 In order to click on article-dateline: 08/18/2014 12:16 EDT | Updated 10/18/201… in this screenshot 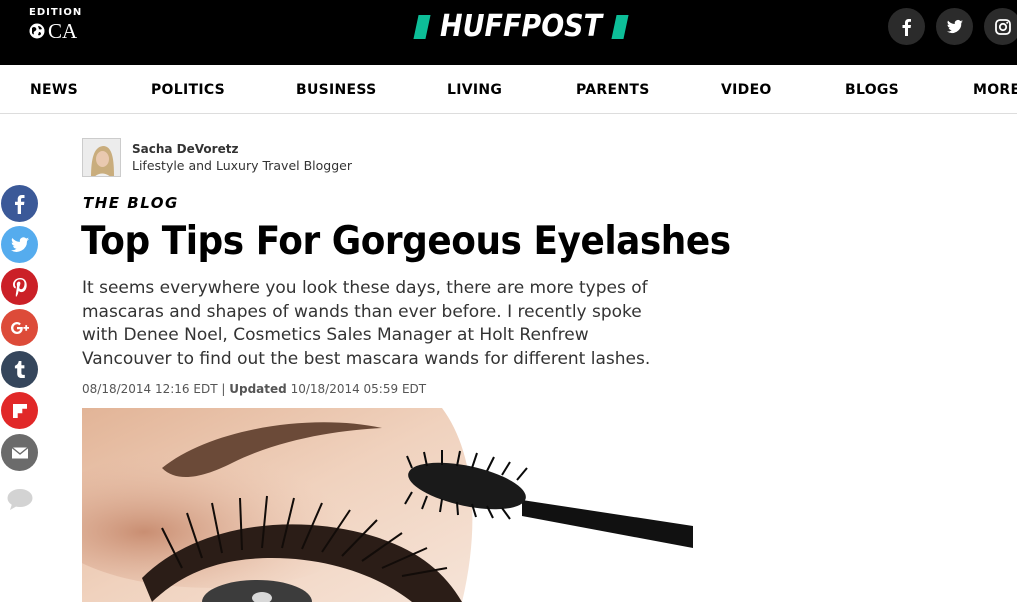, I will do `click(254, 389)`.